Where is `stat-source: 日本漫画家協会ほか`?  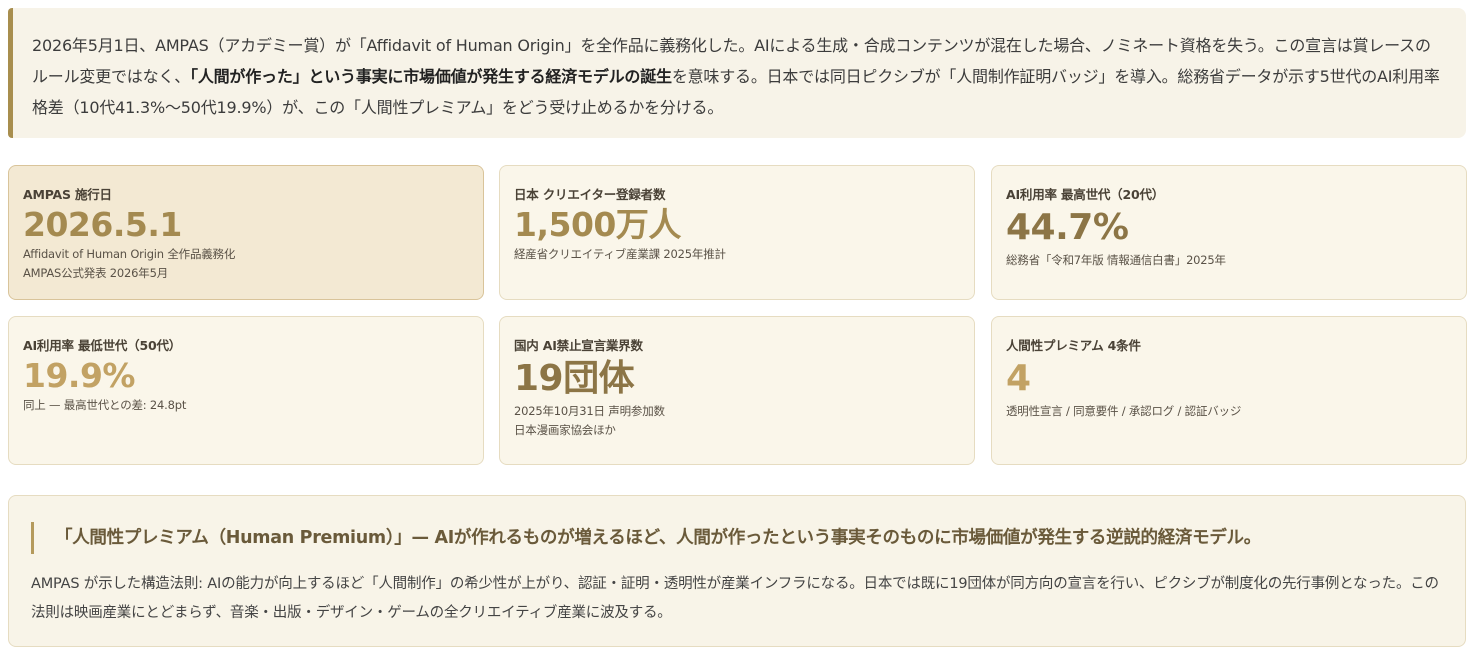 stat-source: 日本漫画家協会ほか is located at coordinates (565, 430).